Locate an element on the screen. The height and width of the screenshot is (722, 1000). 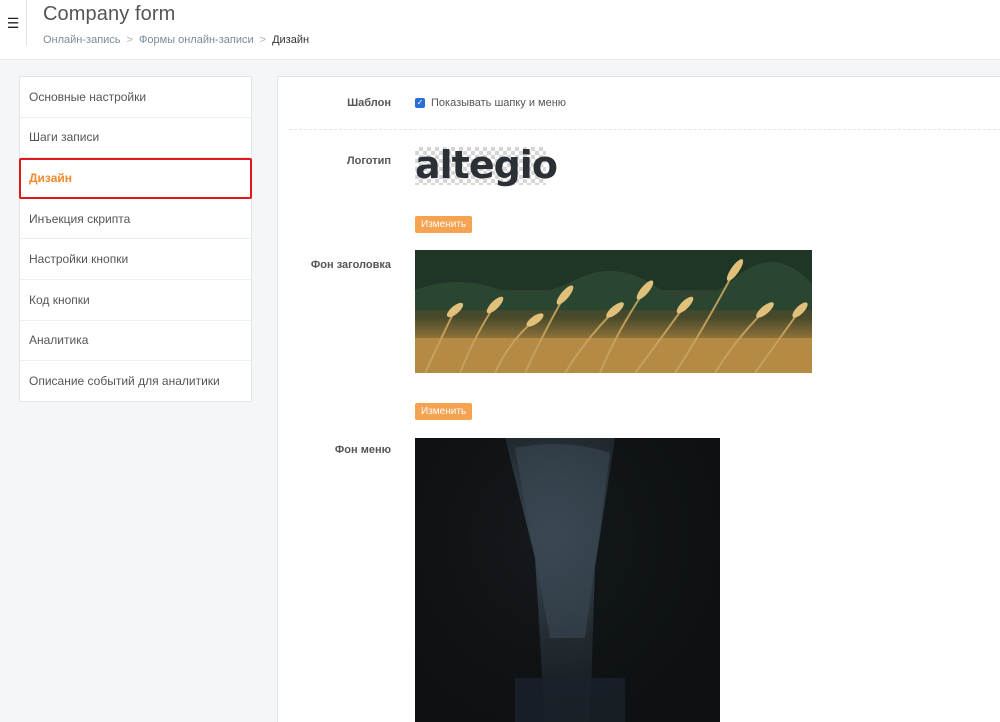
sidebar-item-design: Дизайн is located at coordinates (135, 178).